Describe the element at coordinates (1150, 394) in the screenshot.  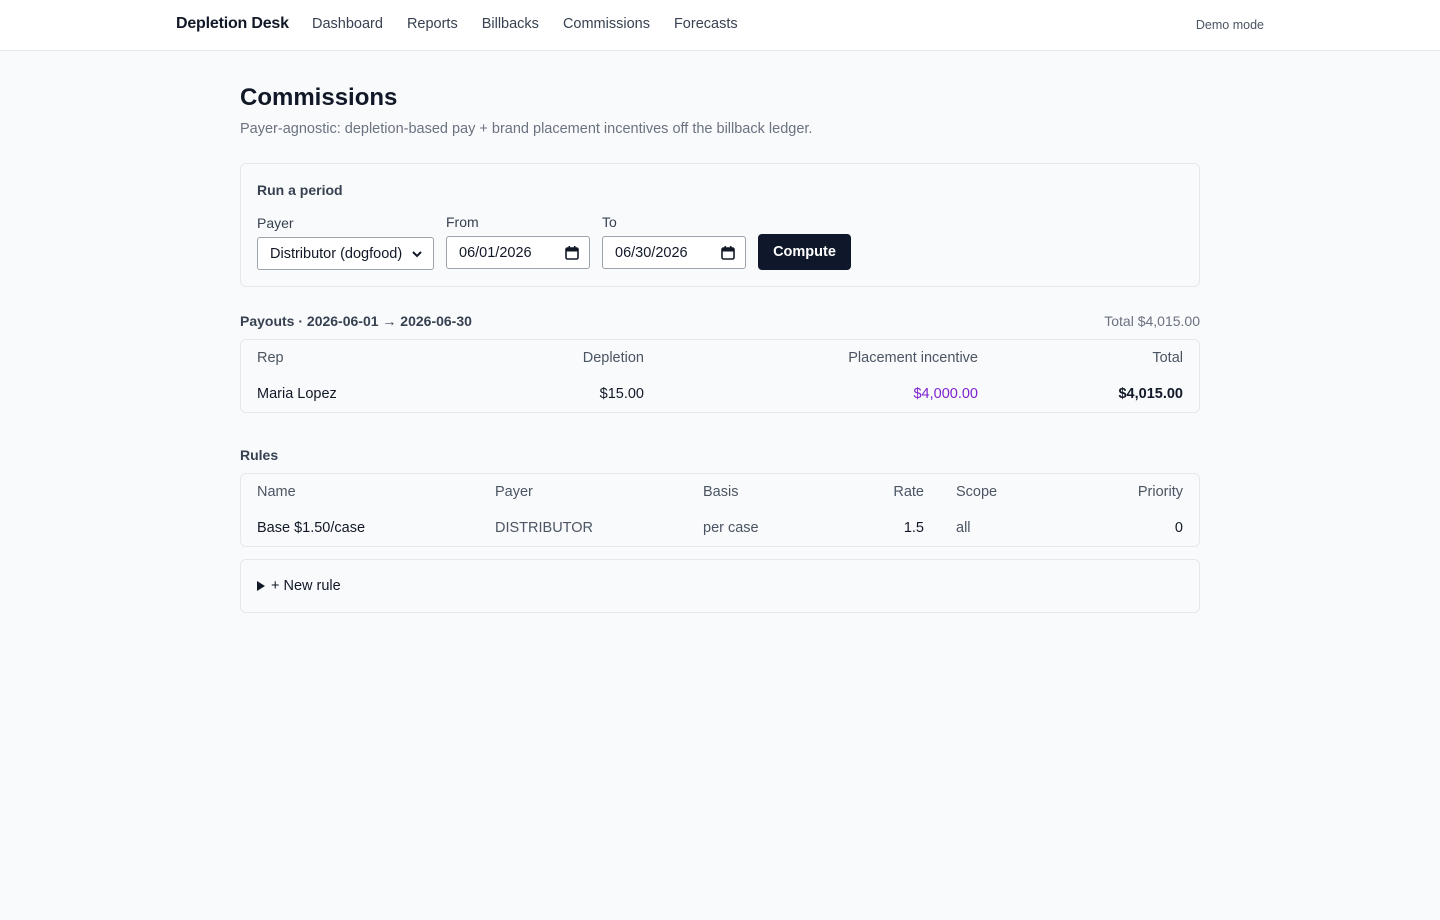
I see `cell-total: $4,015.00` at that location.